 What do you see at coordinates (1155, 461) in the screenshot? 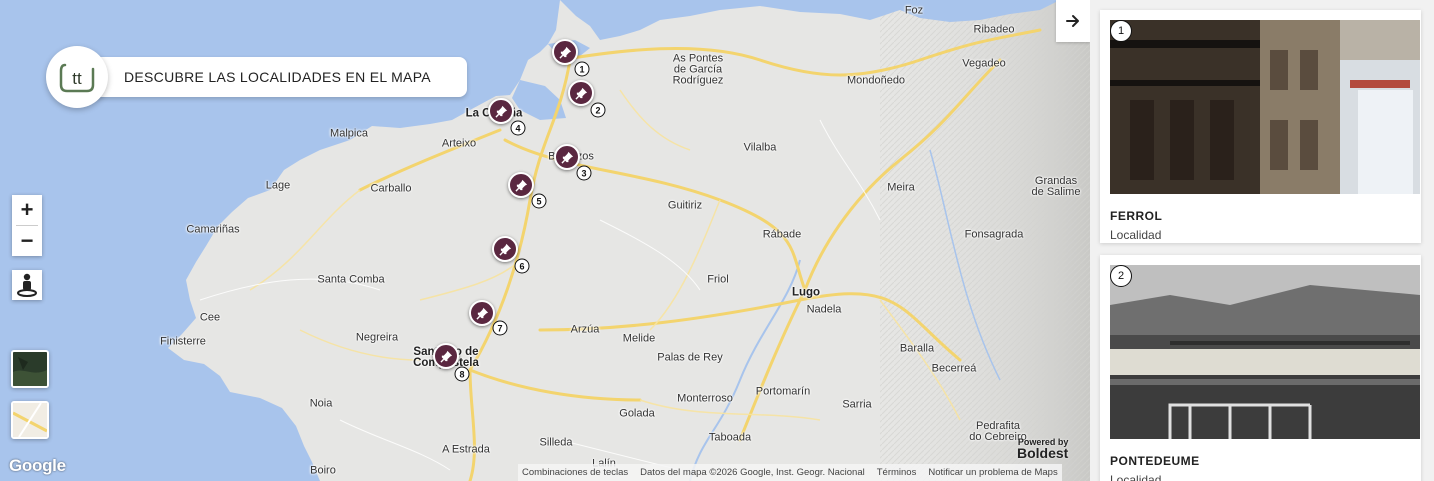
I see `card-title: PONTEDEUME` at bounding box center [1155, 461].